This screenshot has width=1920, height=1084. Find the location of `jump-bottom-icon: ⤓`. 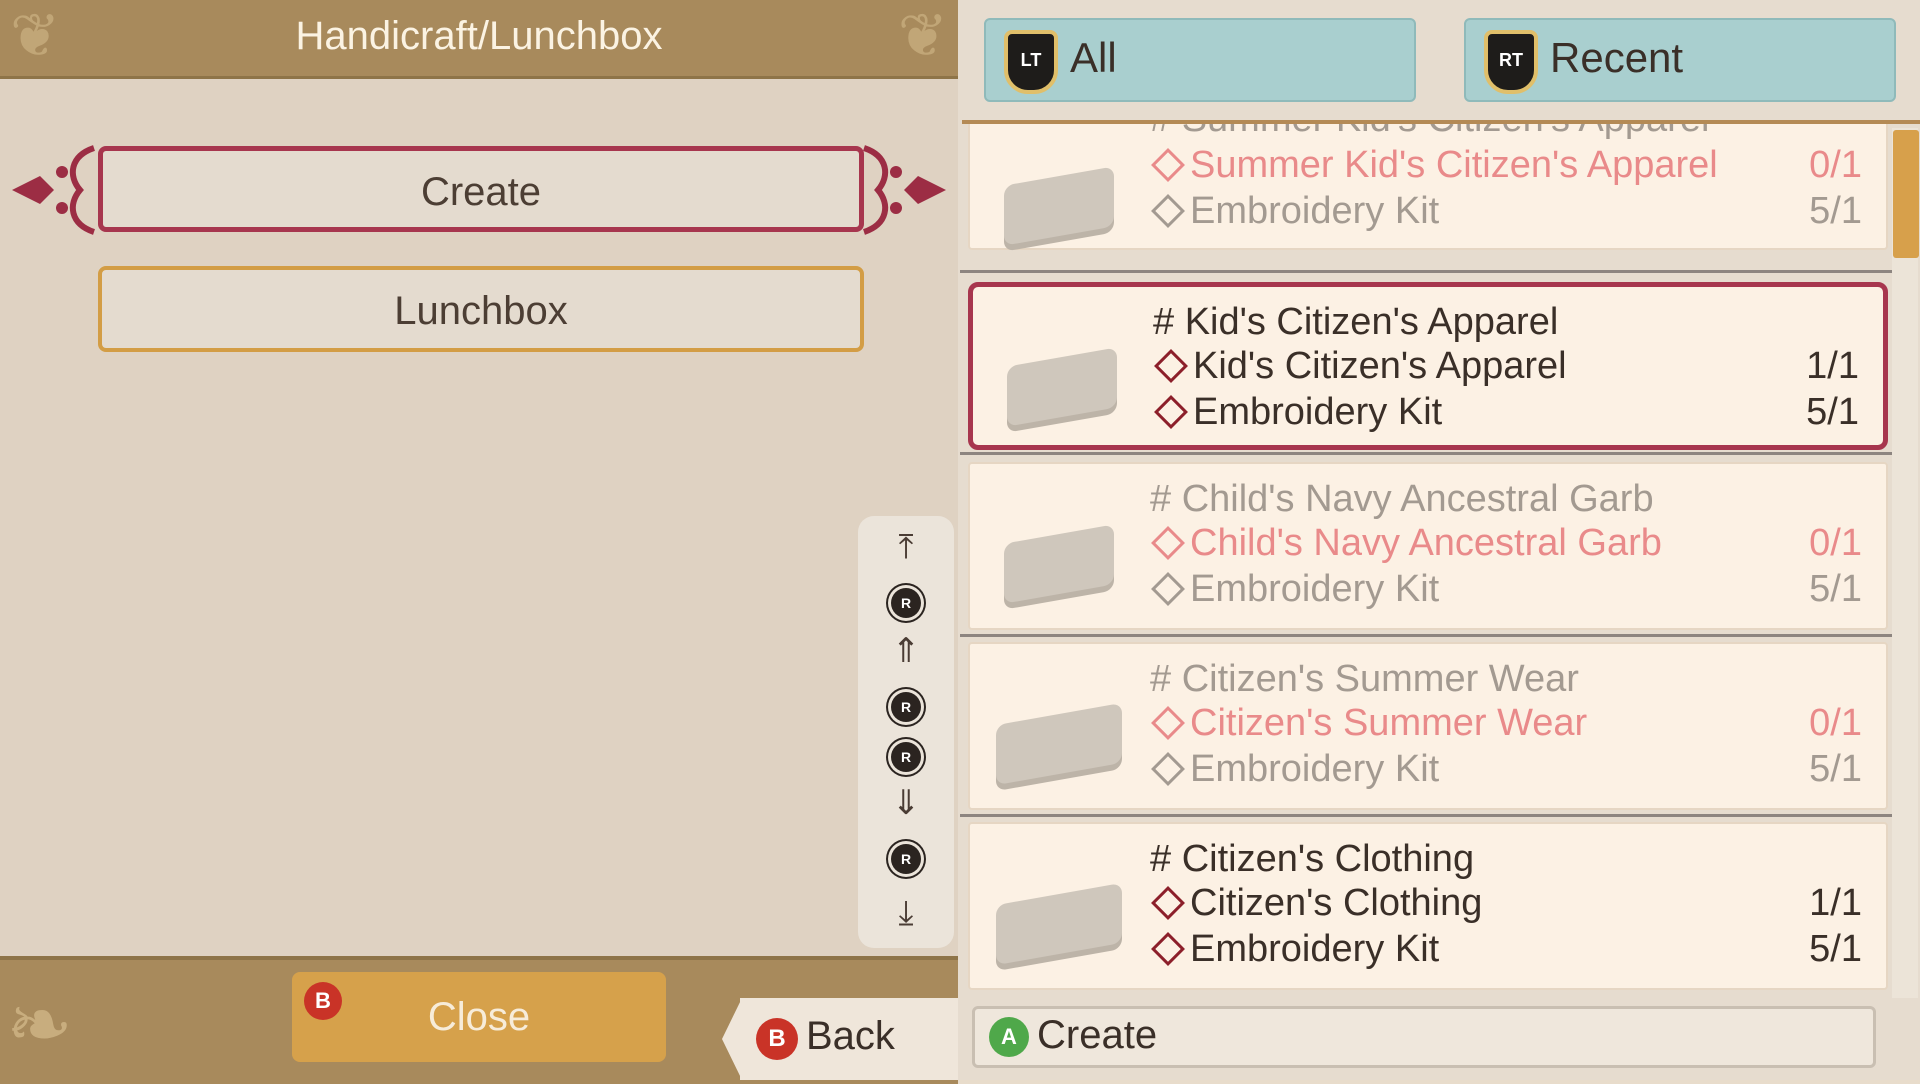

jump-bottom-icon: ⤓ is located at coordinates (906, 913).